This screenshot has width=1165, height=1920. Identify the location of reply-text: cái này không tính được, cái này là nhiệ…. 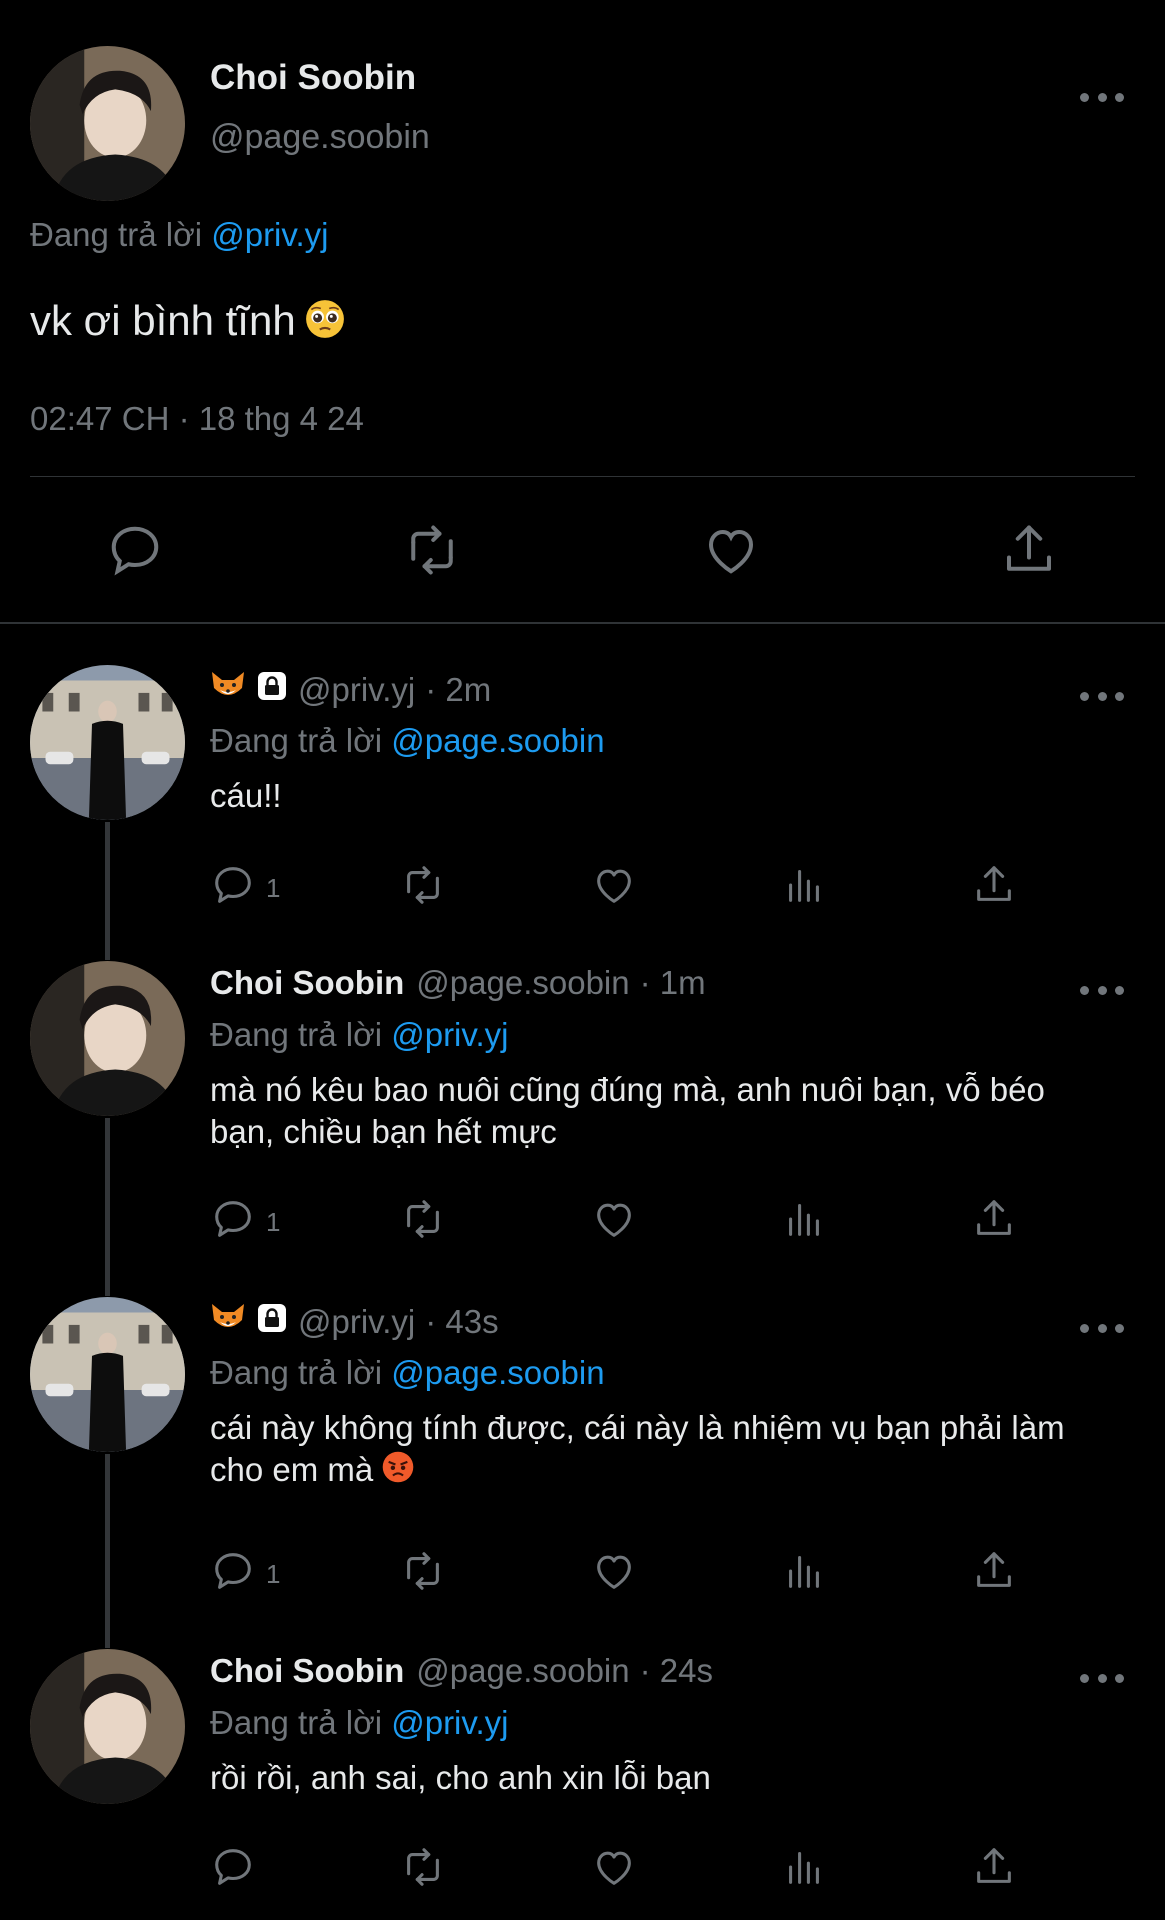
(650, 1450).